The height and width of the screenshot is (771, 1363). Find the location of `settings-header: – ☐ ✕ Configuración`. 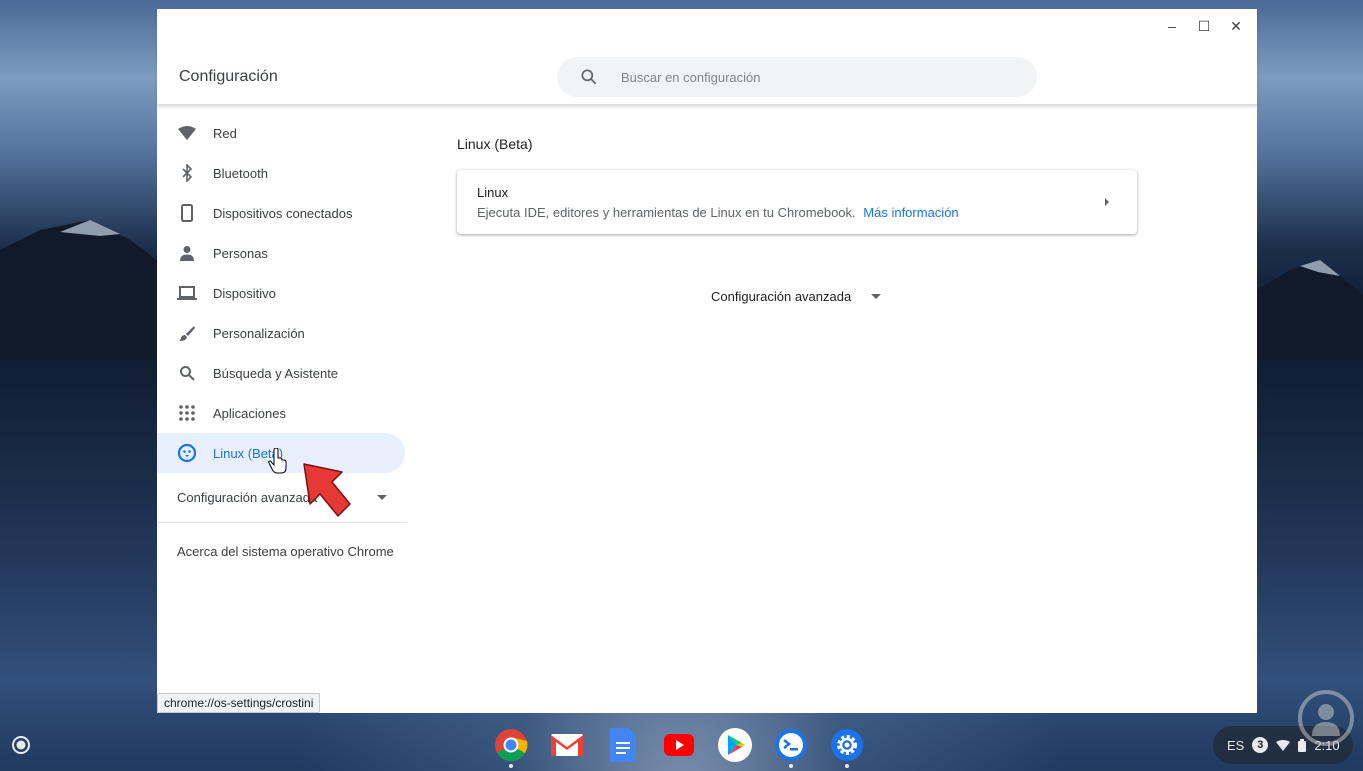

settings-header: – ☐ ✕ Configuración is located at coordinates (707, 57).